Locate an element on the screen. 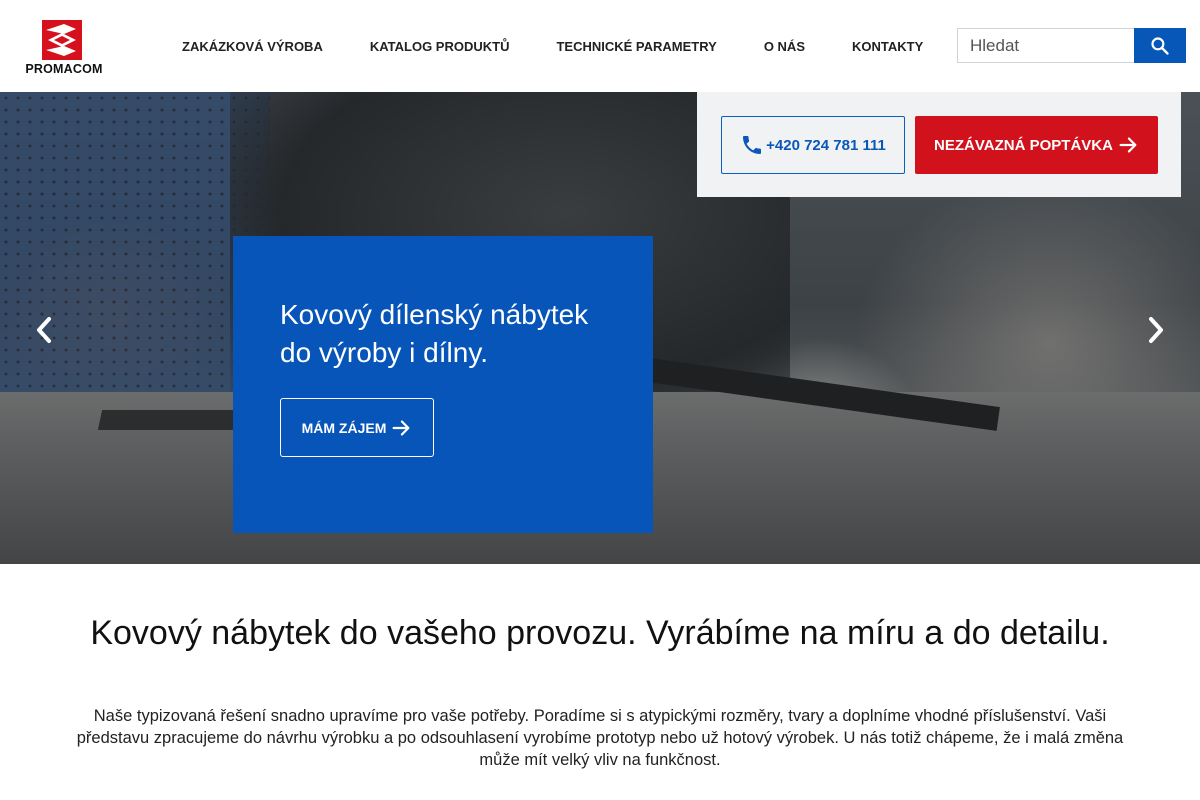  inquiry-button: NEZÁVAZNÁ POPTÁVKA is located at coordinates (1036, 145).